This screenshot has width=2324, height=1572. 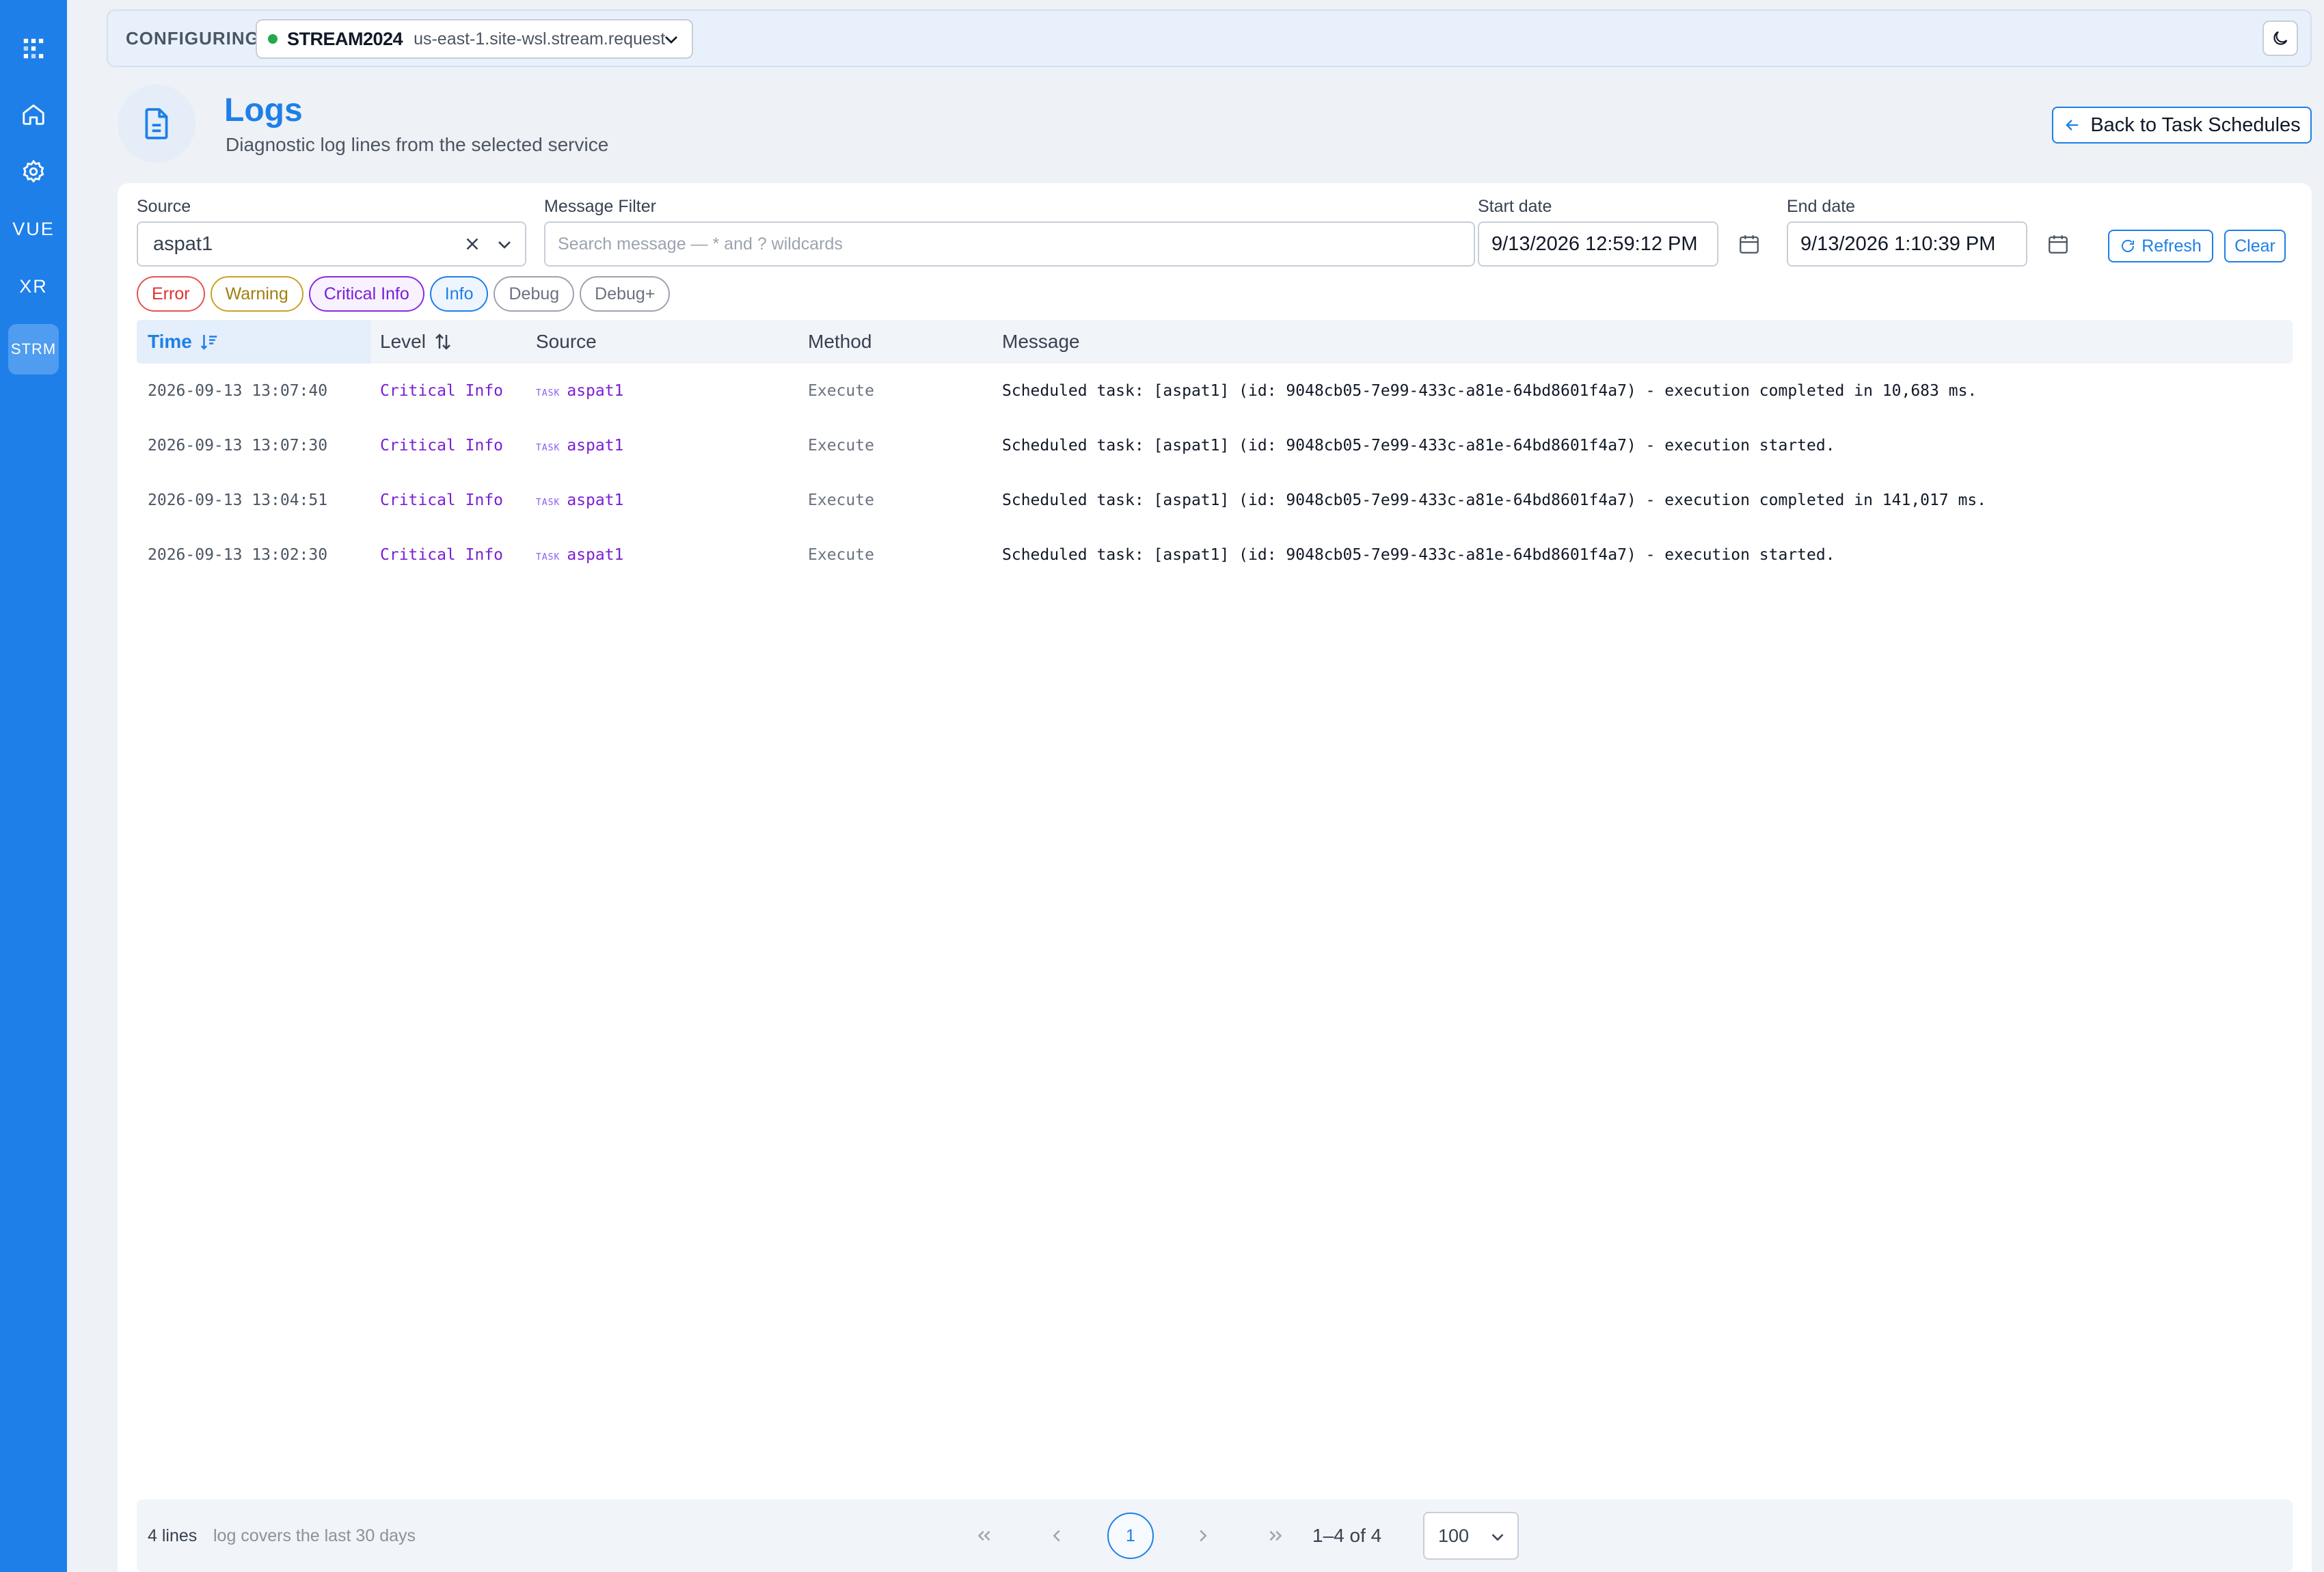 I want to click on home-icon, so click(x=33, y=114).